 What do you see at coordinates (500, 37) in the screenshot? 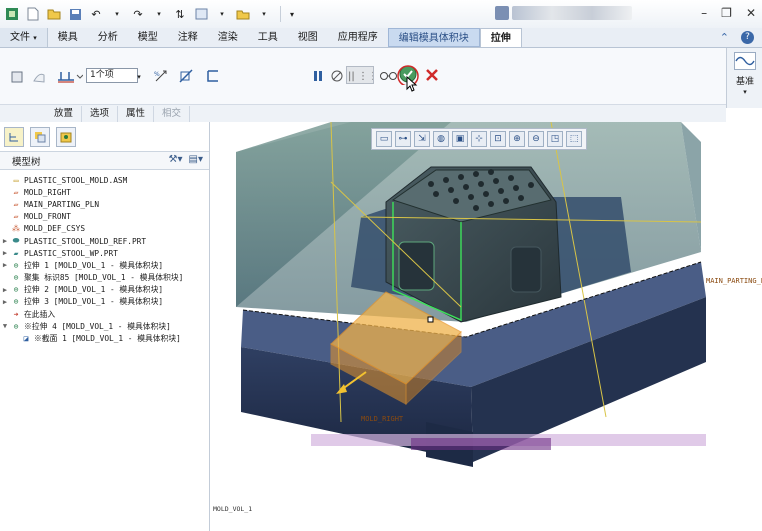
I see `tab-extrude: 拉伸` at bounding box center [500, 37].